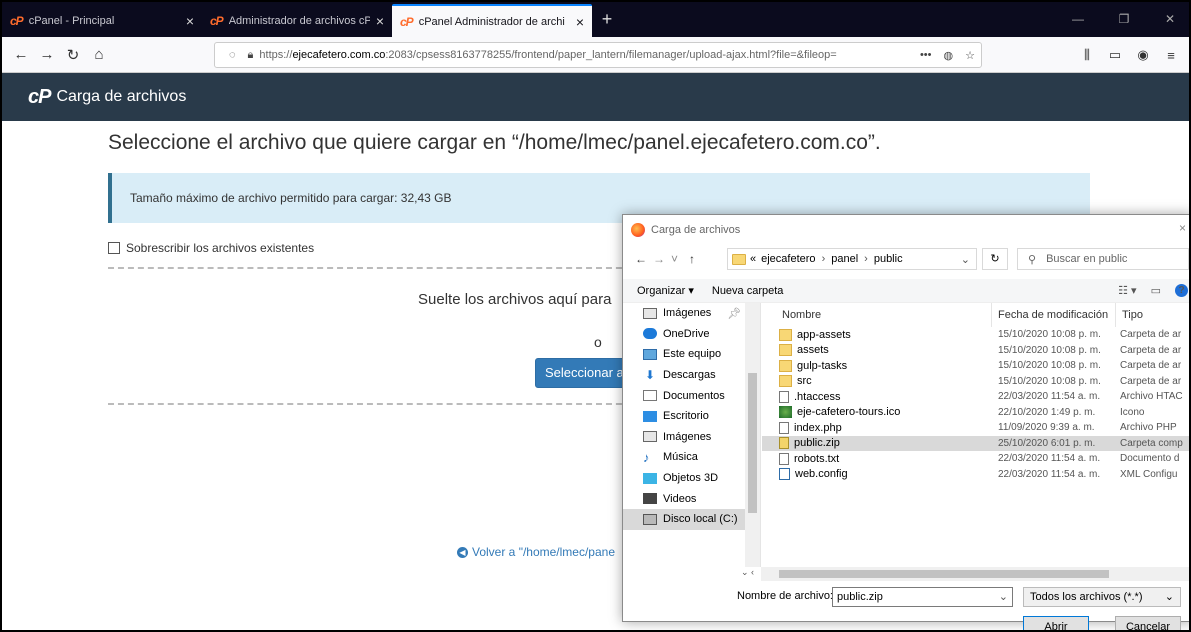  What do you see at coordinates (888, 259) in the screenshot?
I see `breadcrumb-public: public` at bounding box center [888, 259].